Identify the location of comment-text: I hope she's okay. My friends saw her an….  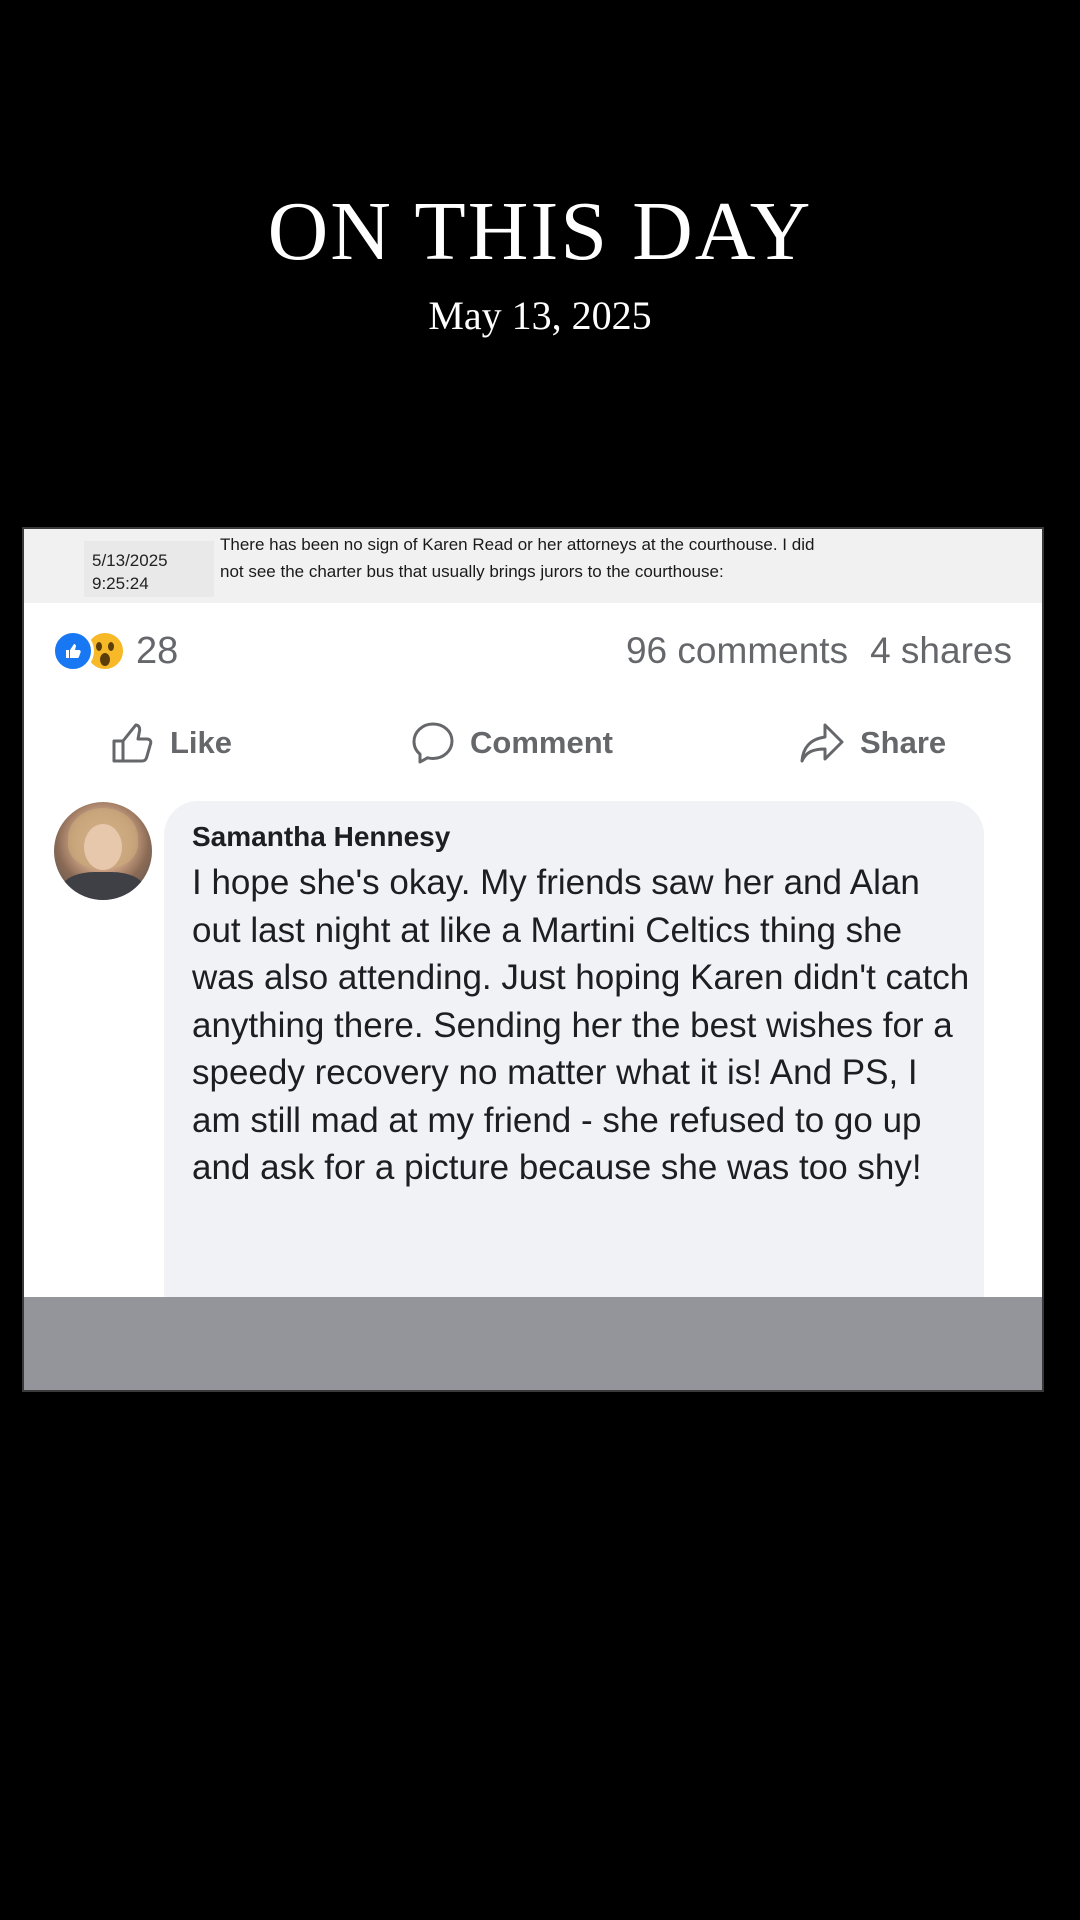
(581, 1025).